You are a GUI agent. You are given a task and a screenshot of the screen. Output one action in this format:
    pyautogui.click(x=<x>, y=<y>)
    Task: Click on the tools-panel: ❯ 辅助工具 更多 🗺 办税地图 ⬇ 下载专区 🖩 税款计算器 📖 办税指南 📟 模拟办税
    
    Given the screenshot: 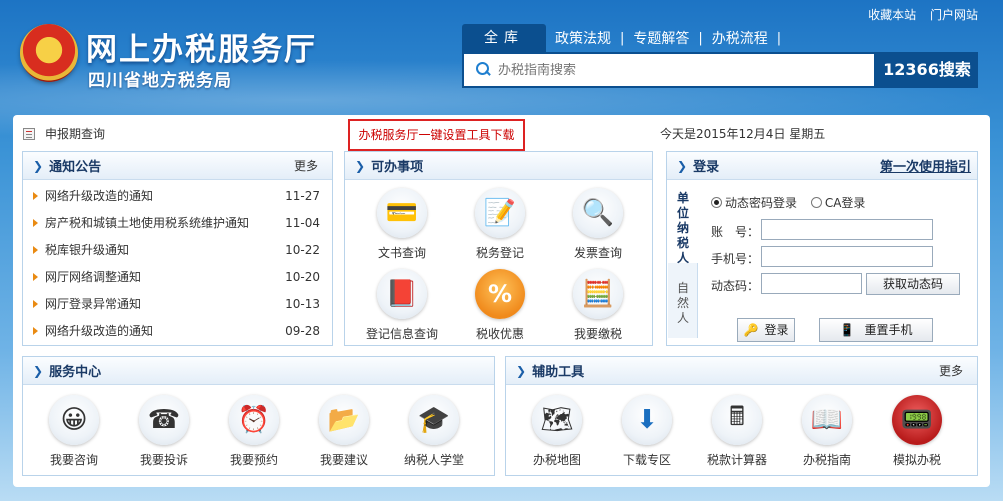 What is the action you would take?
    pyautogui.click(x=741, y=416)
    